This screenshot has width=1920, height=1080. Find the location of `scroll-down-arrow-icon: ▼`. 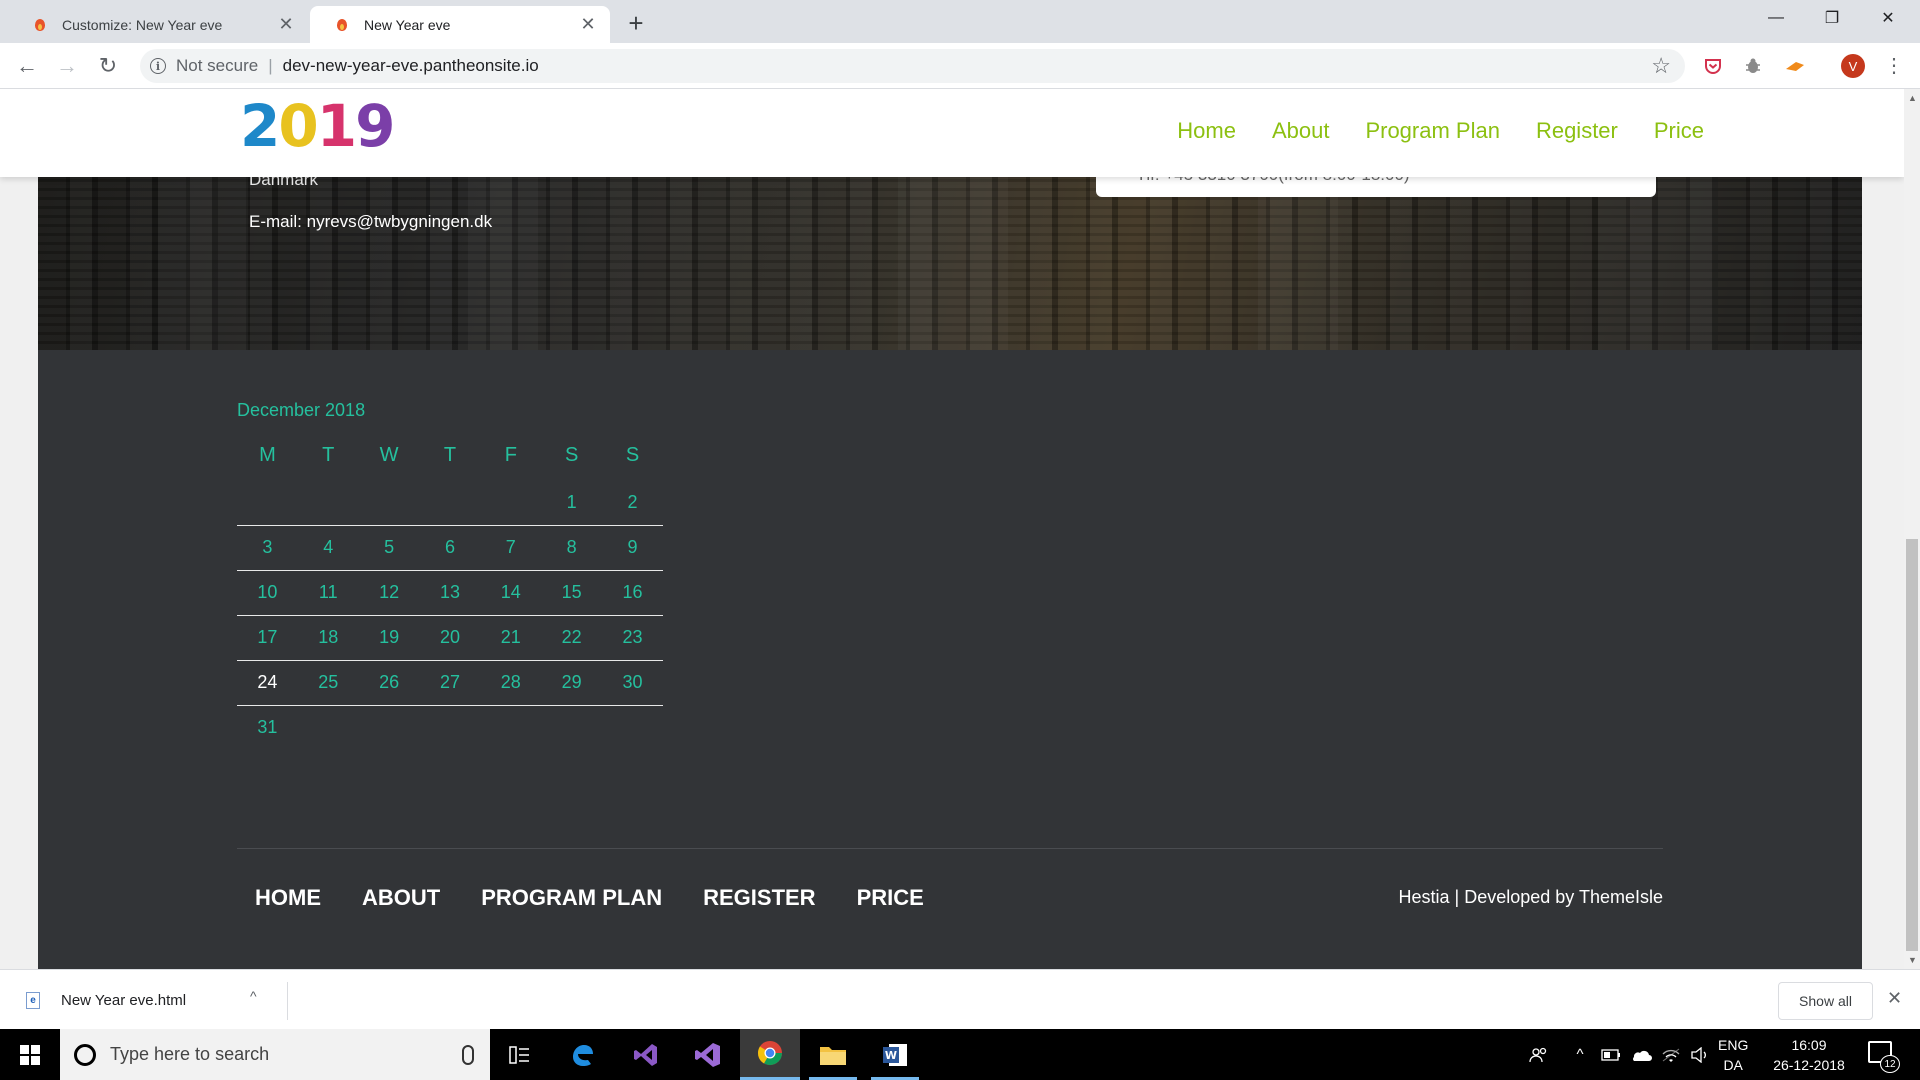

scroll-down-arrow-icon: ▼ is located at coordinates (1912, 960).